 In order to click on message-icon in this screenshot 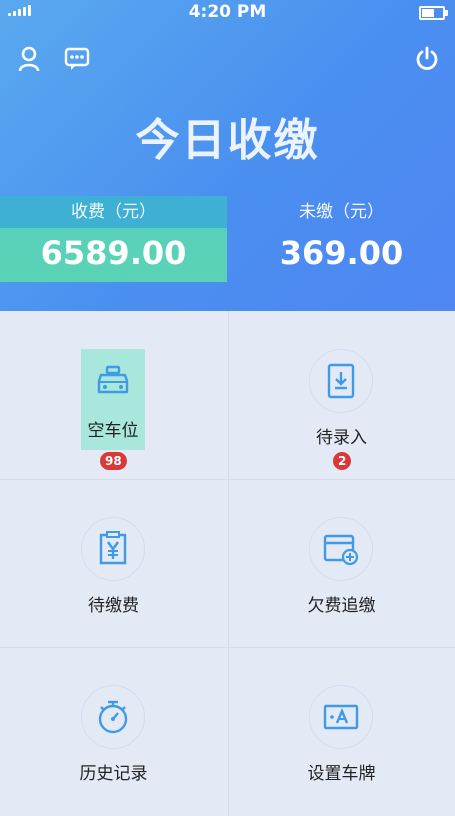, I will do `click(77, 59)`.